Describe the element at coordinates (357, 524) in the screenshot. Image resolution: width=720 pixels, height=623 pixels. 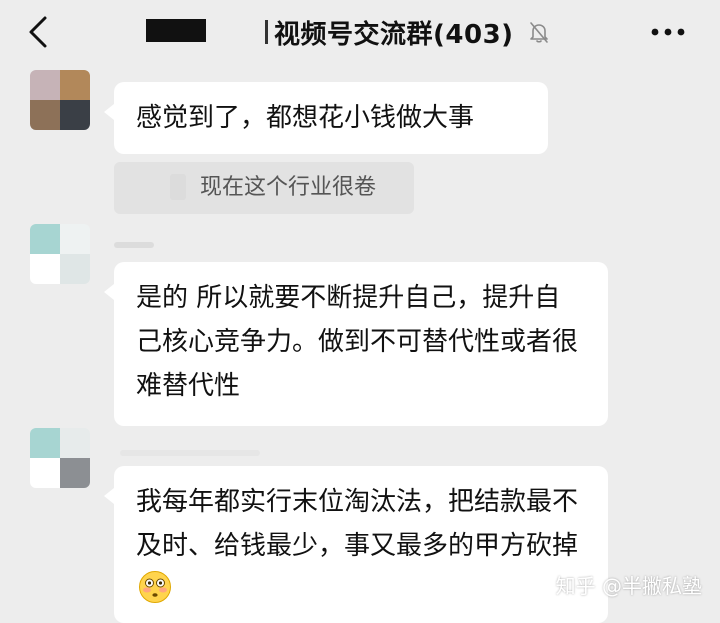
I see `message-text: 我每年都实行末位淘汰法，把结款最不及时、给钱最少，事又最多的甲方砍掉` at that location.